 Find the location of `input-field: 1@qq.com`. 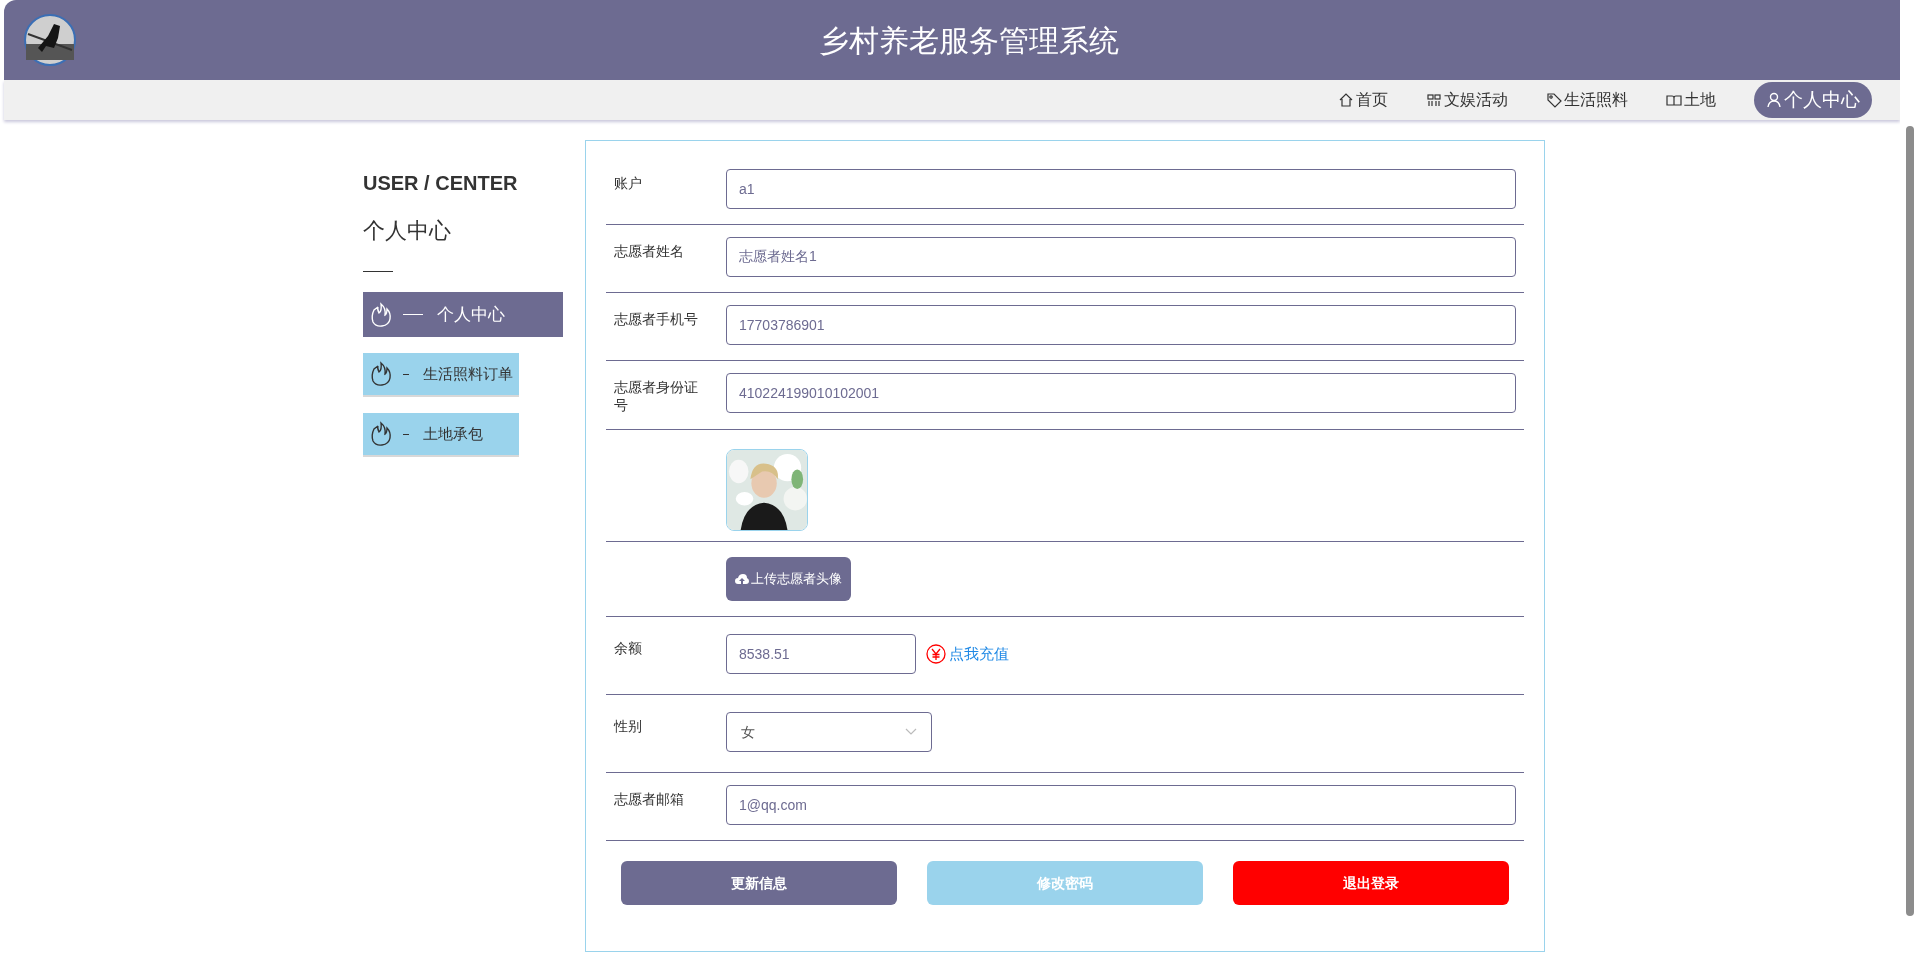

input-field: 1@qq.com is located at coordinates (1121, 805).